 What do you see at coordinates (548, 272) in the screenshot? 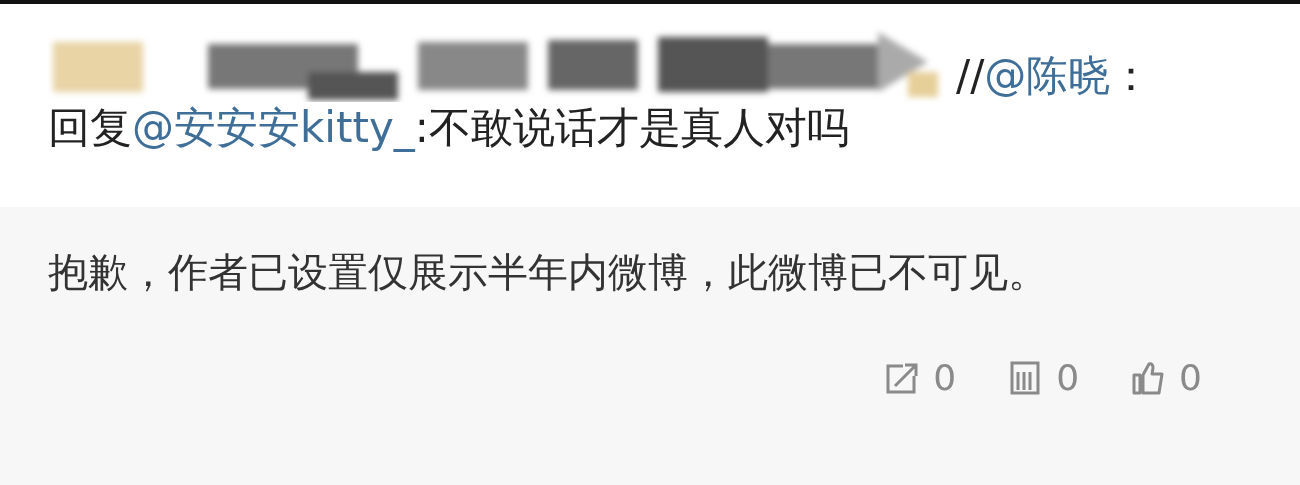
I see `notice-text: 抱歉，作者已设置仅展示半年内微博，此微博已不可见。` at bounding box center [548, 272].